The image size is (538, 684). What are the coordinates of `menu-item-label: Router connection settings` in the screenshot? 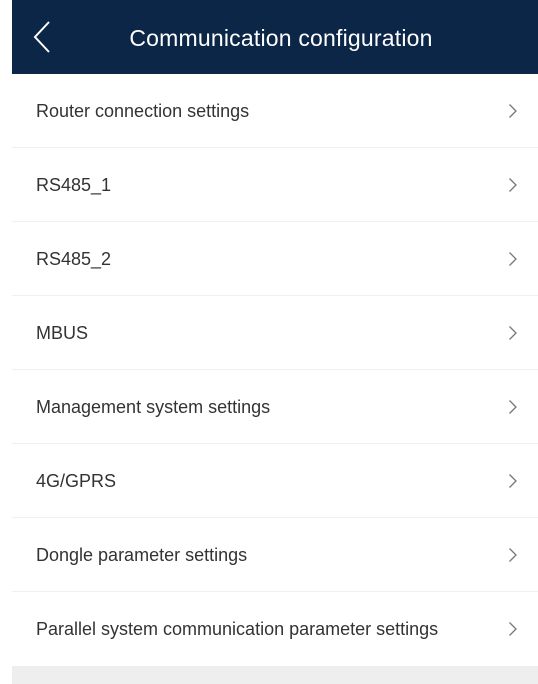 It's located at (143, 111).